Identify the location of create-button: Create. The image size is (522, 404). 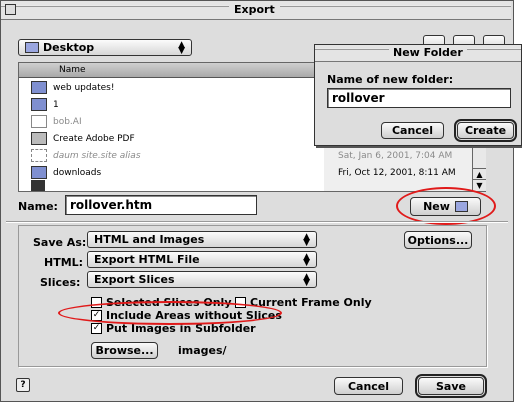
(485, 130).